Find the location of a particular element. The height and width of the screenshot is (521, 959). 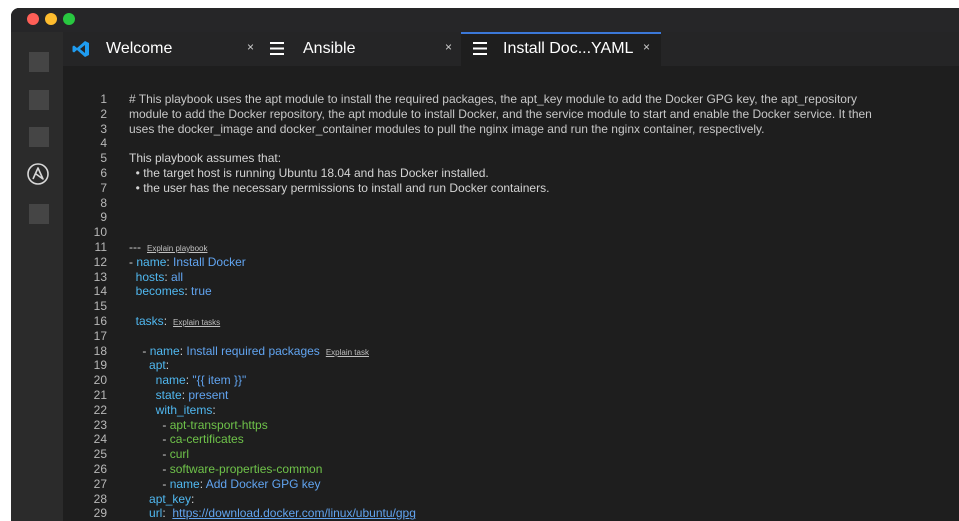

yaml-list-item: curl is located at coordinates (179, 454).